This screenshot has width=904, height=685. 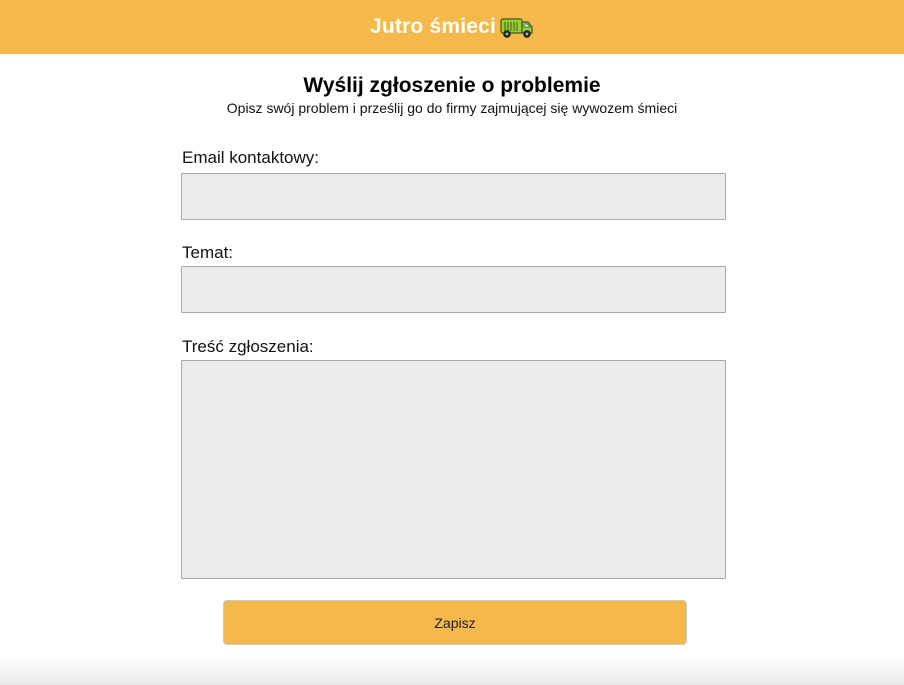 What do you see at coordinates (452, 670) in the screenshot?
I see `bottom-shadow` at bounding box center [452, 670].